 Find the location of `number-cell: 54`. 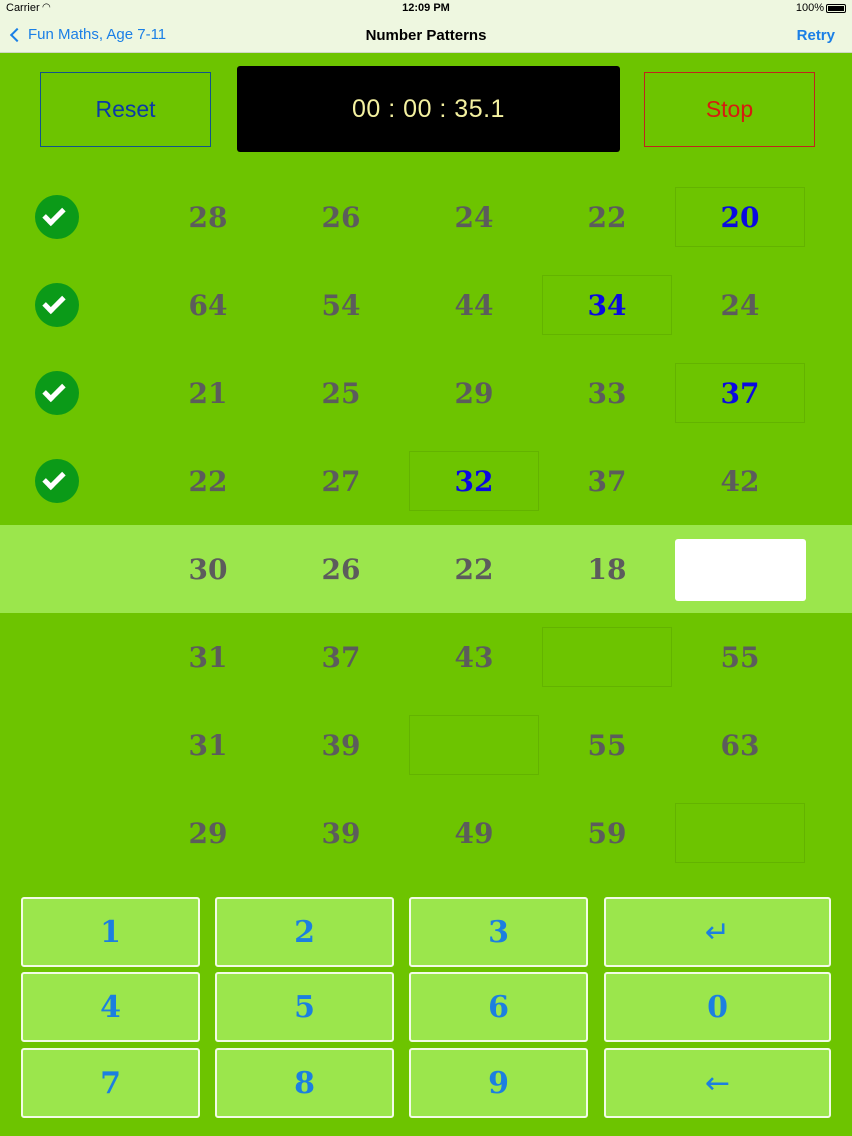

number-cell: 54 is located at coordinates (341, 305).